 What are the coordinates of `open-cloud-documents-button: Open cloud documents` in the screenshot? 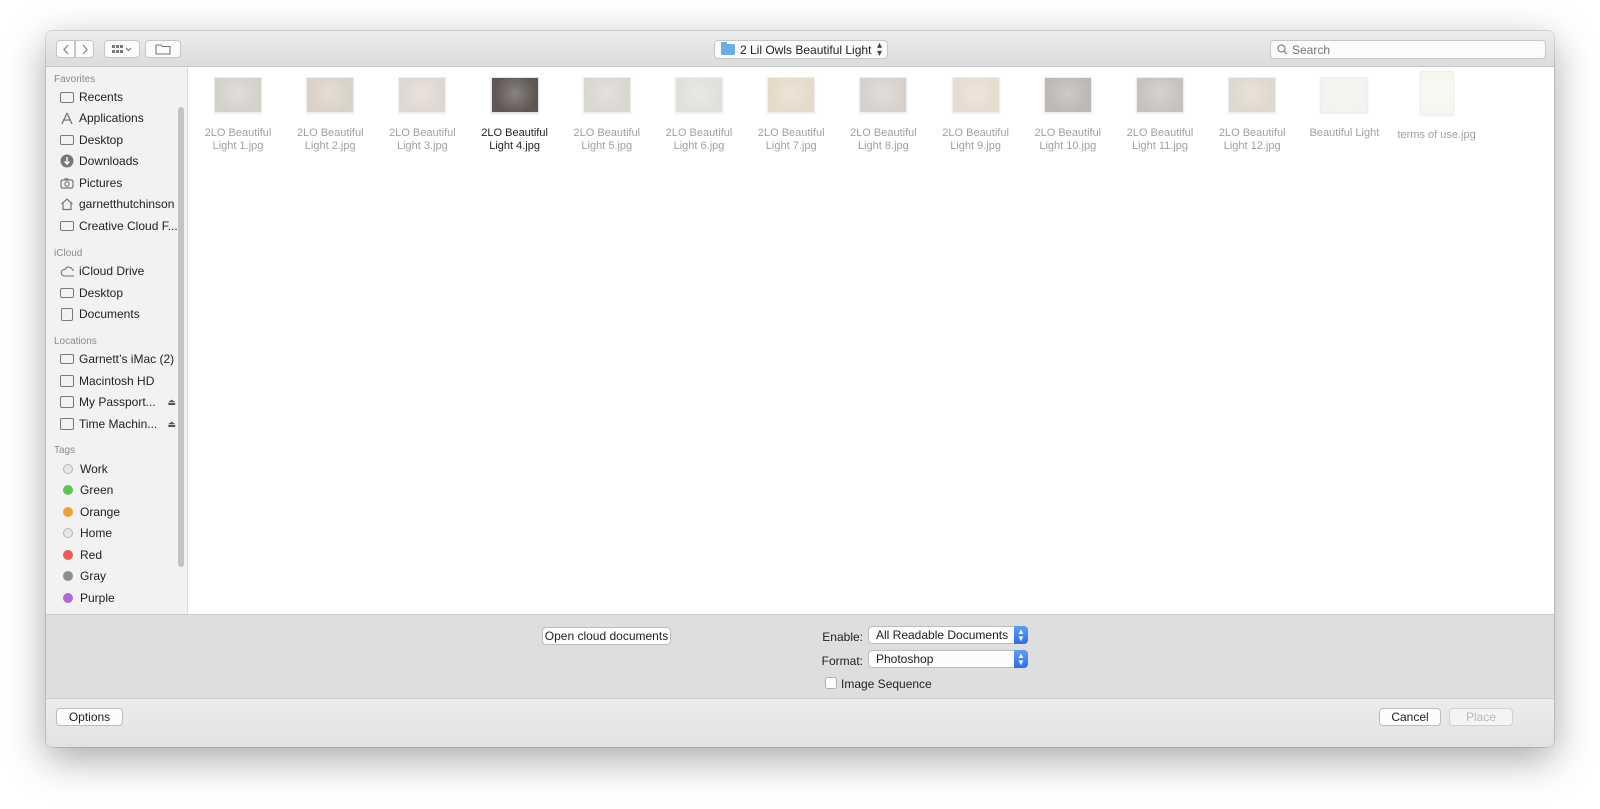 It's located at (606, 636).